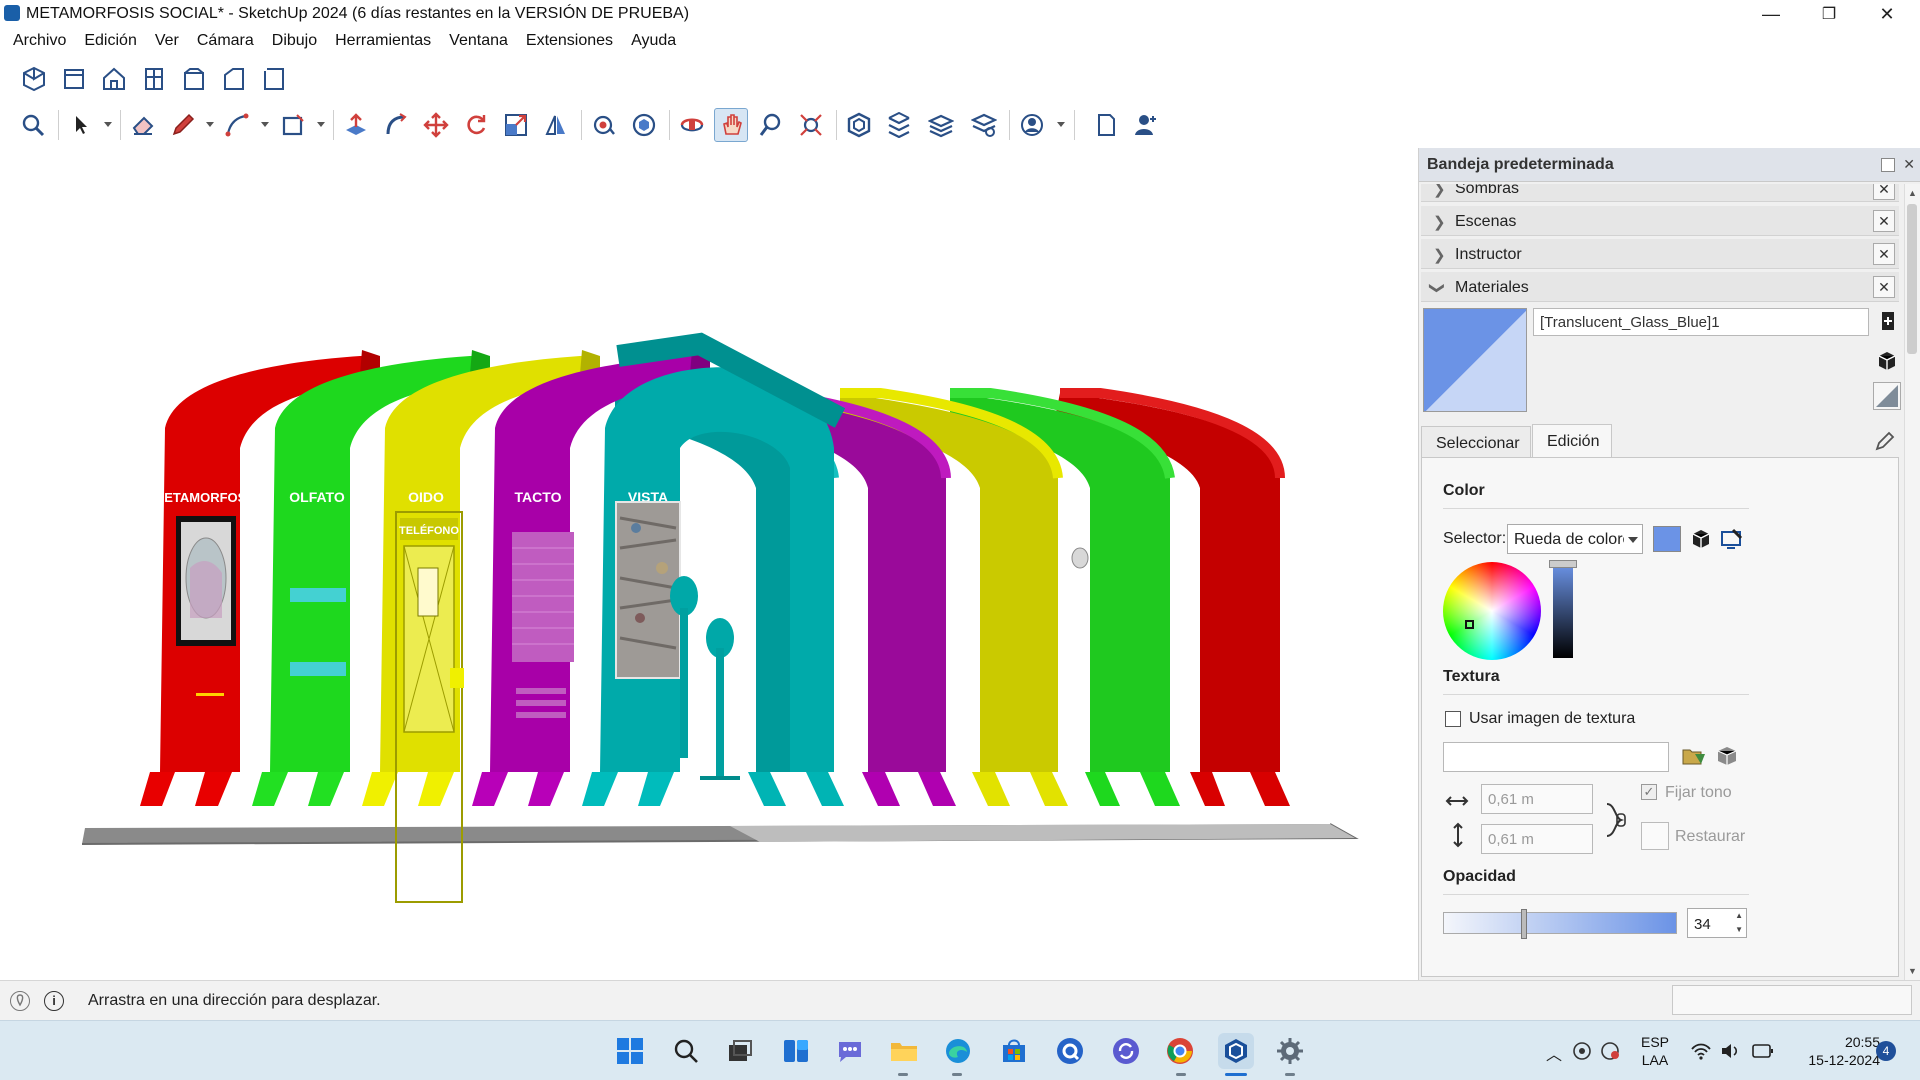 Image resolution: width=1920 pixels, height=1080 pixels. What do you see at coordinates (1290, 1051) in the screenshot?
I see `settings-gear-icon` at bounding box center [1290, 1051].